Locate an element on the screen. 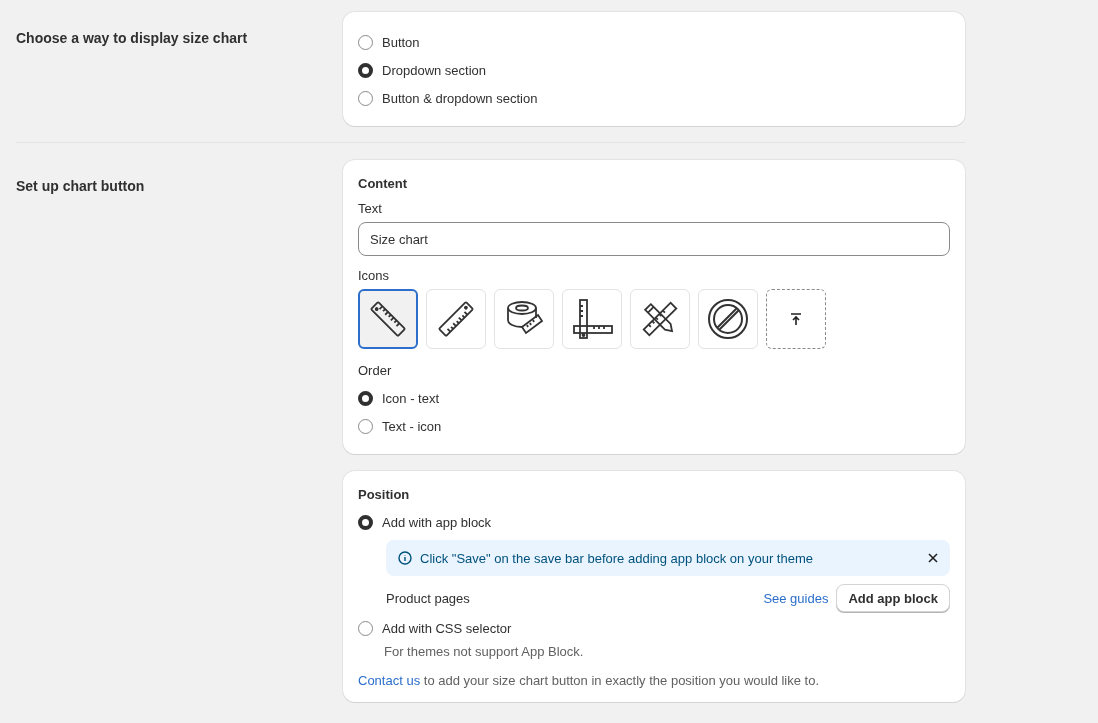 The image size is (1098, 723). radio-label: Icon - text is located at coordinates (411, 398).